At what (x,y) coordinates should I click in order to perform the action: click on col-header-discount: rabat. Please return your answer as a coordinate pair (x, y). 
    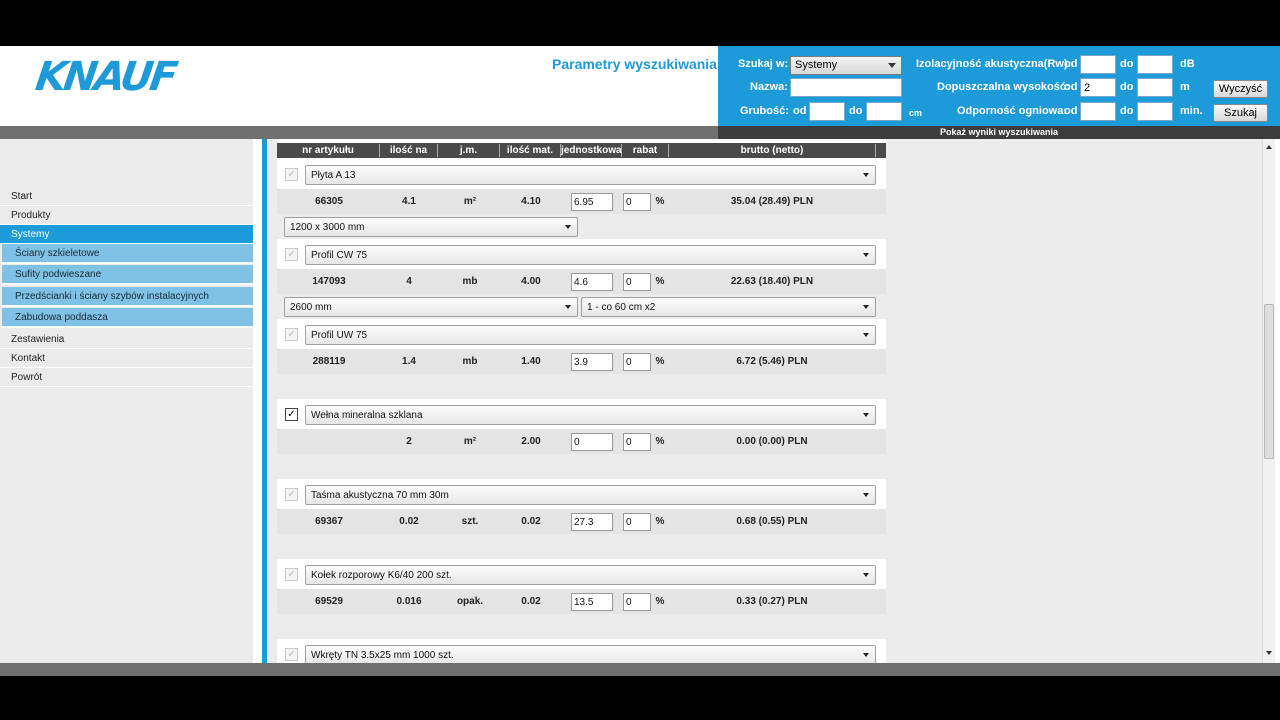
    Looking at the image, I should click on (645, 150).